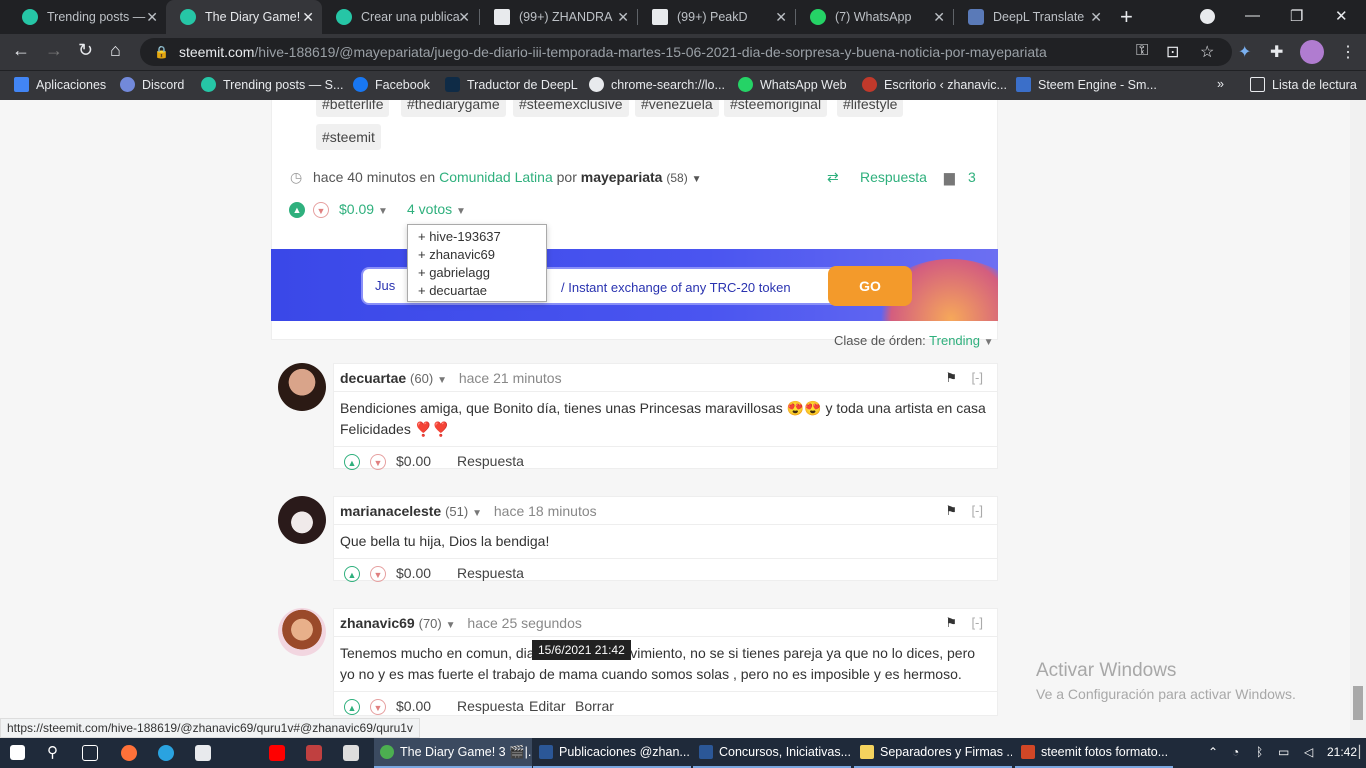 This screenshot has width=1366, height=768. I want to click on comment-author: zhanavic69, so click(377, 623).